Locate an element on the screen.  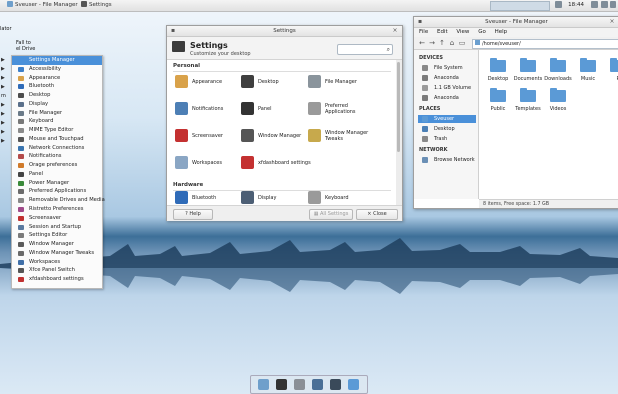
menu-item-screensaver: Screensaver is located at coordinates (57, 218).